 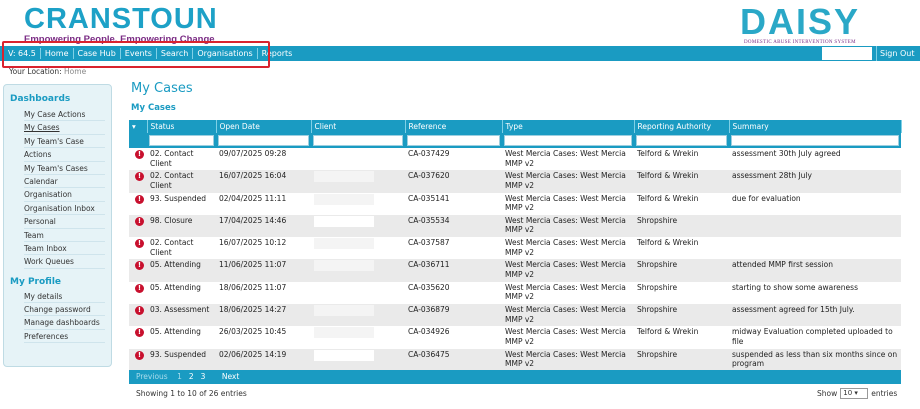 I want to click on filter-reporting-authority-input, so click(x=681, y=140).